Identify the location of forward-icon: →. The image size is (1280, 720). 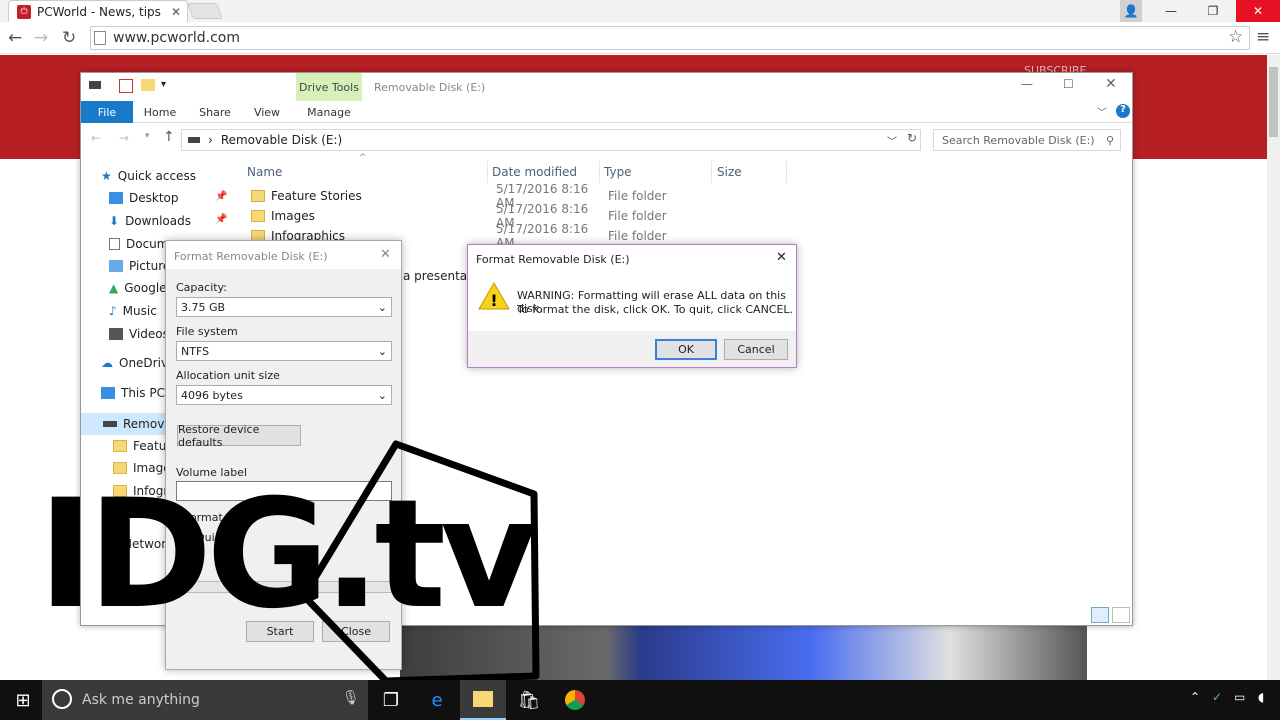
(41, 38).